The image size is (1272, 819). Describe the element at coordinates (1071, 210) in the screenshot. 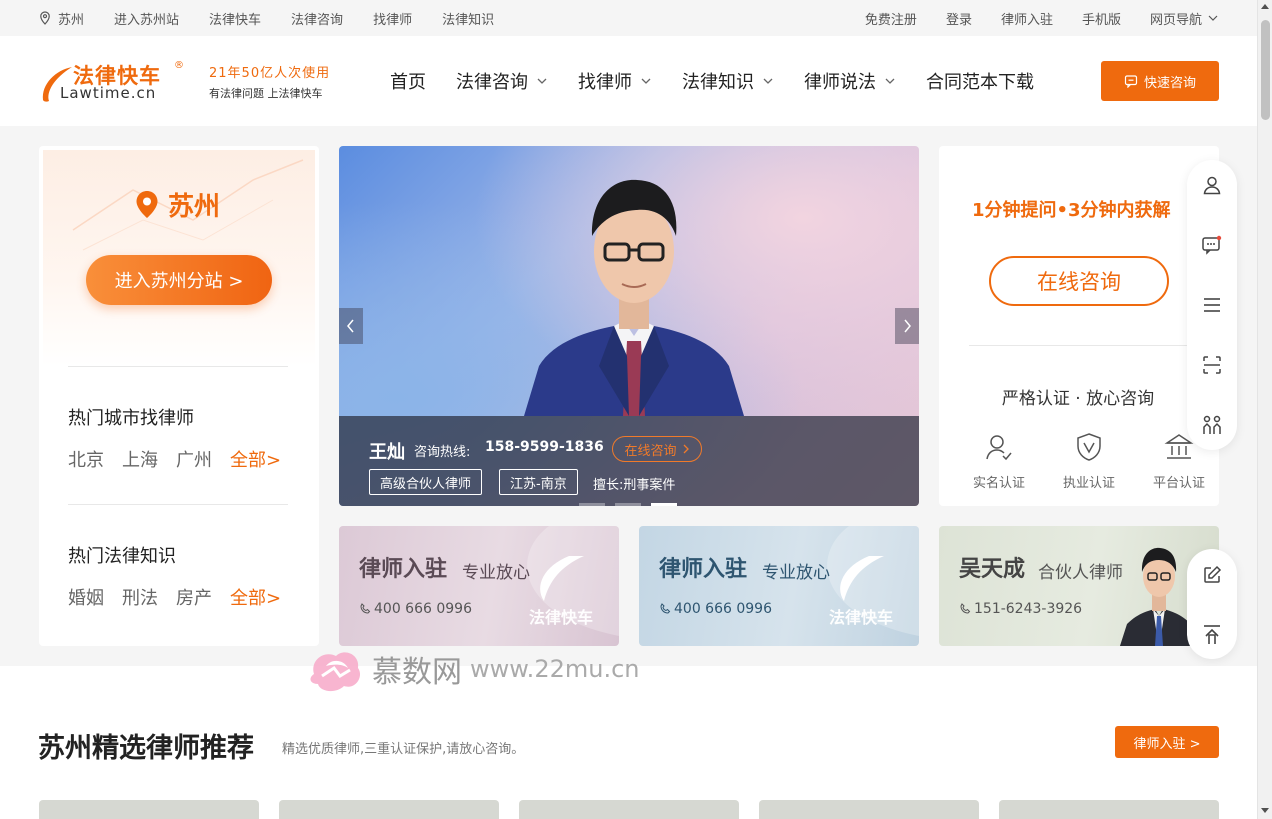

I see `consult-headline: 1分钟提问•3分钟内获解` at that location.